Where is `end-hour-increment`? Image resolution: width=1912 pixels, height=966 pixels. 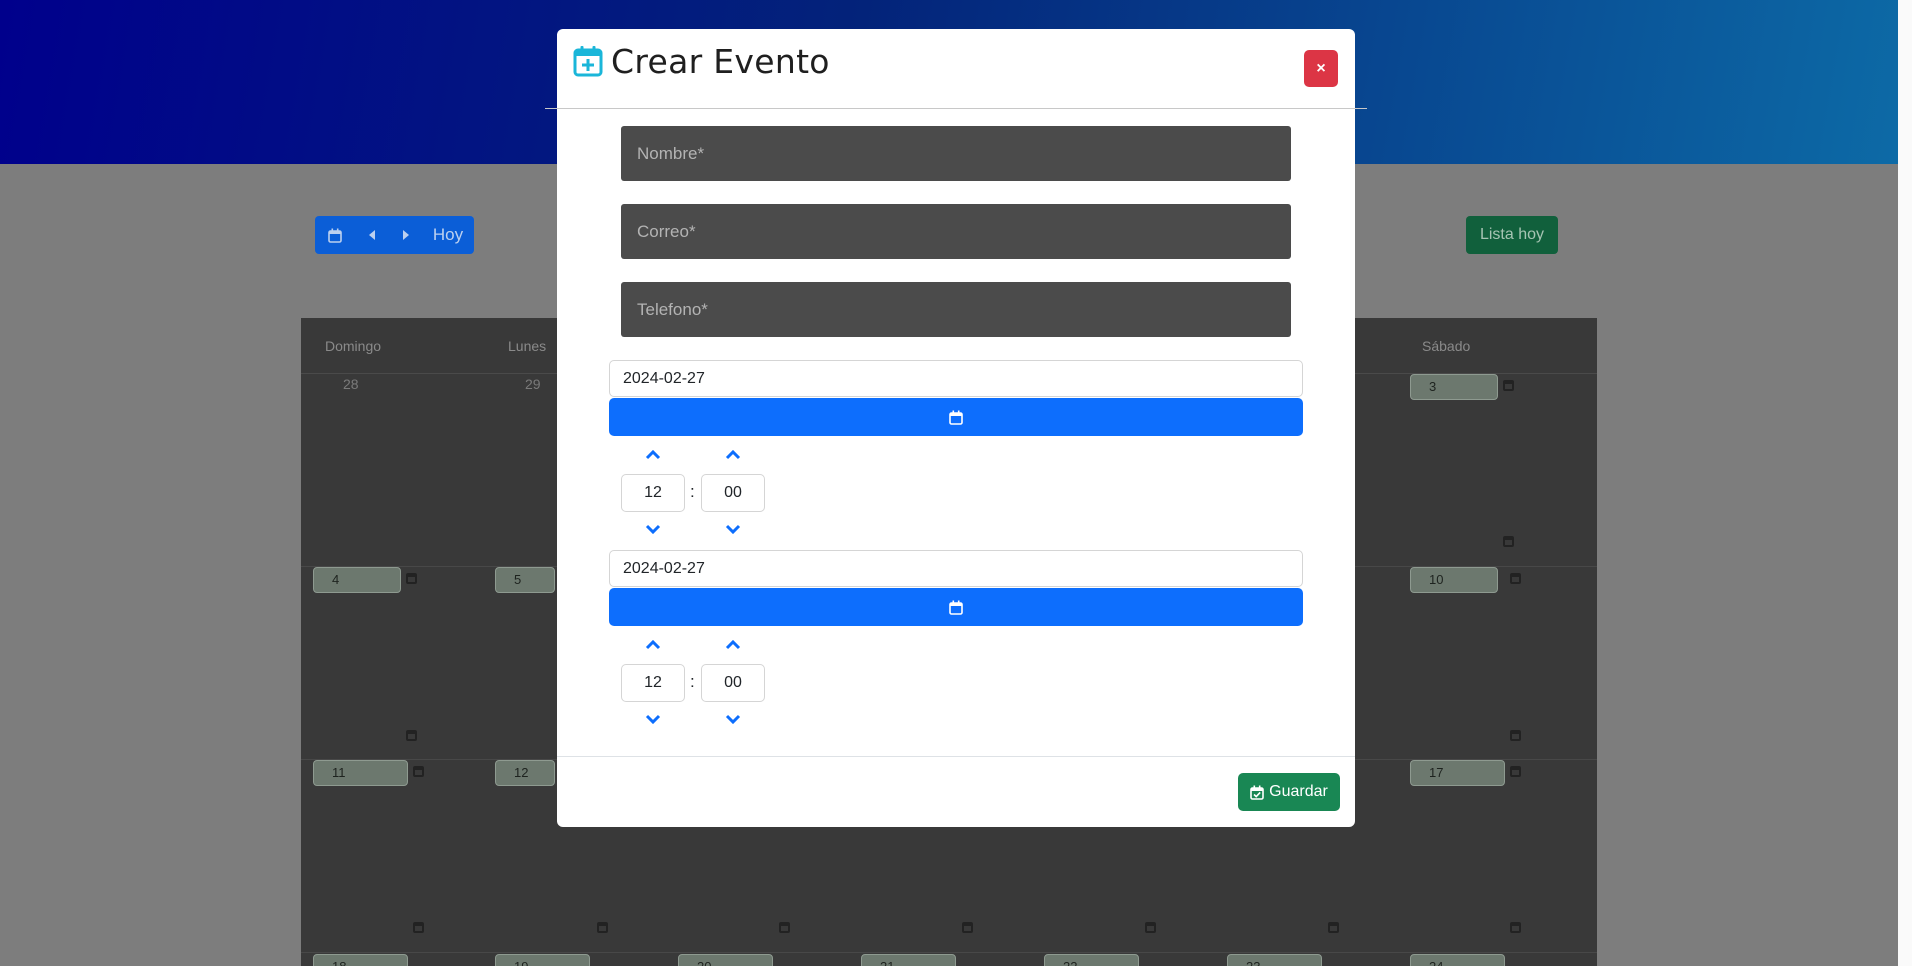
end-hour-increment is located at coordinates (653, 645).